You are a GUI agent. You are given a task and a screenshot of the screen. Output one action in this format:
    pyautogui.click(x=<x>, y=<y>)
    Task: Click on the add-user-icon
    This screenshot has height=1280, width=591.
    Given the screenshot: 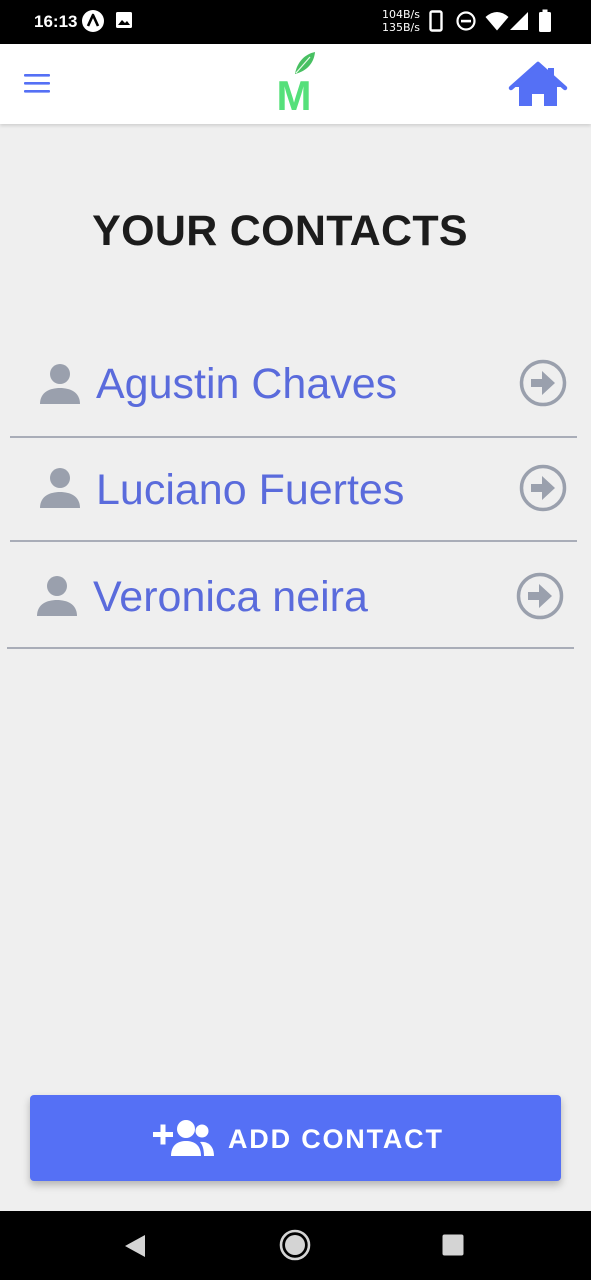 What is the action you would take?
    pyautogui.click(x=183, y=1138)
    